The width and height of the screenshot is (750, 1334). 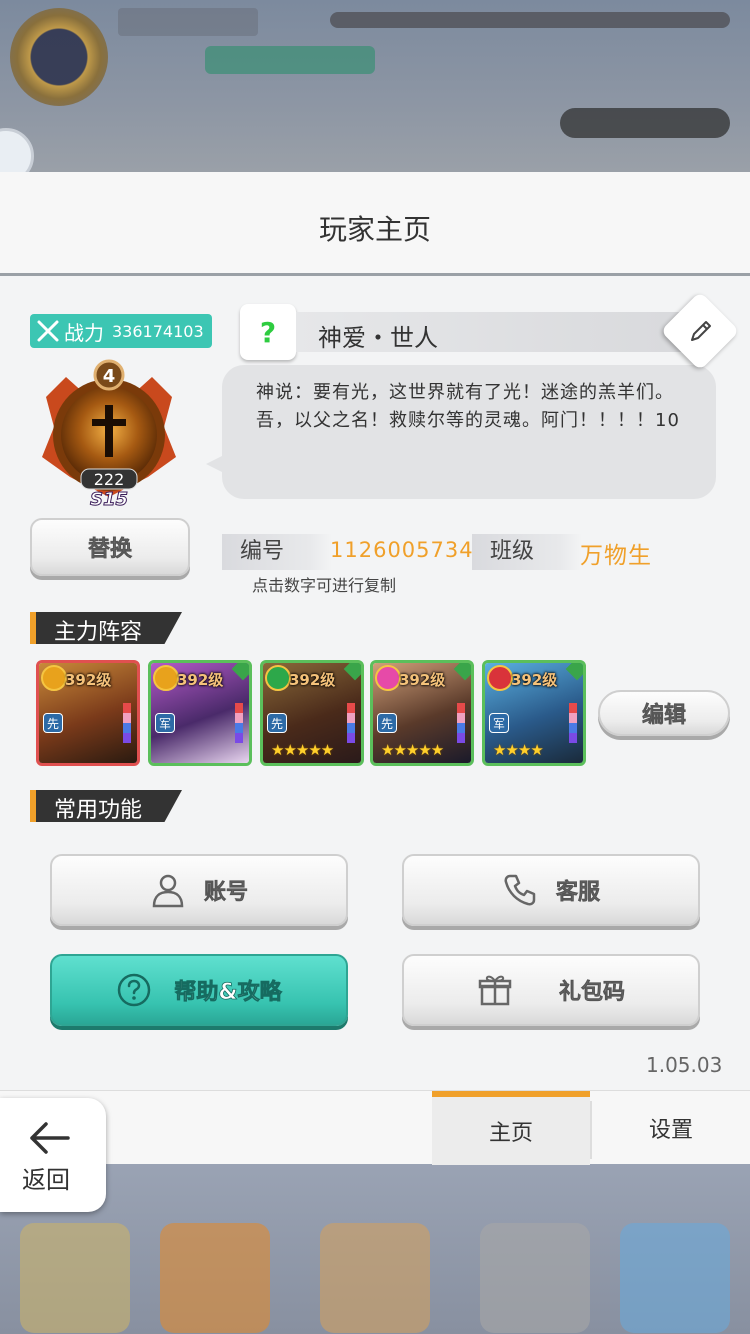 What do you see at coordinates (530, 20) in the screenshot?
I see `background-exp-bar` at bounding box center [530, 20].